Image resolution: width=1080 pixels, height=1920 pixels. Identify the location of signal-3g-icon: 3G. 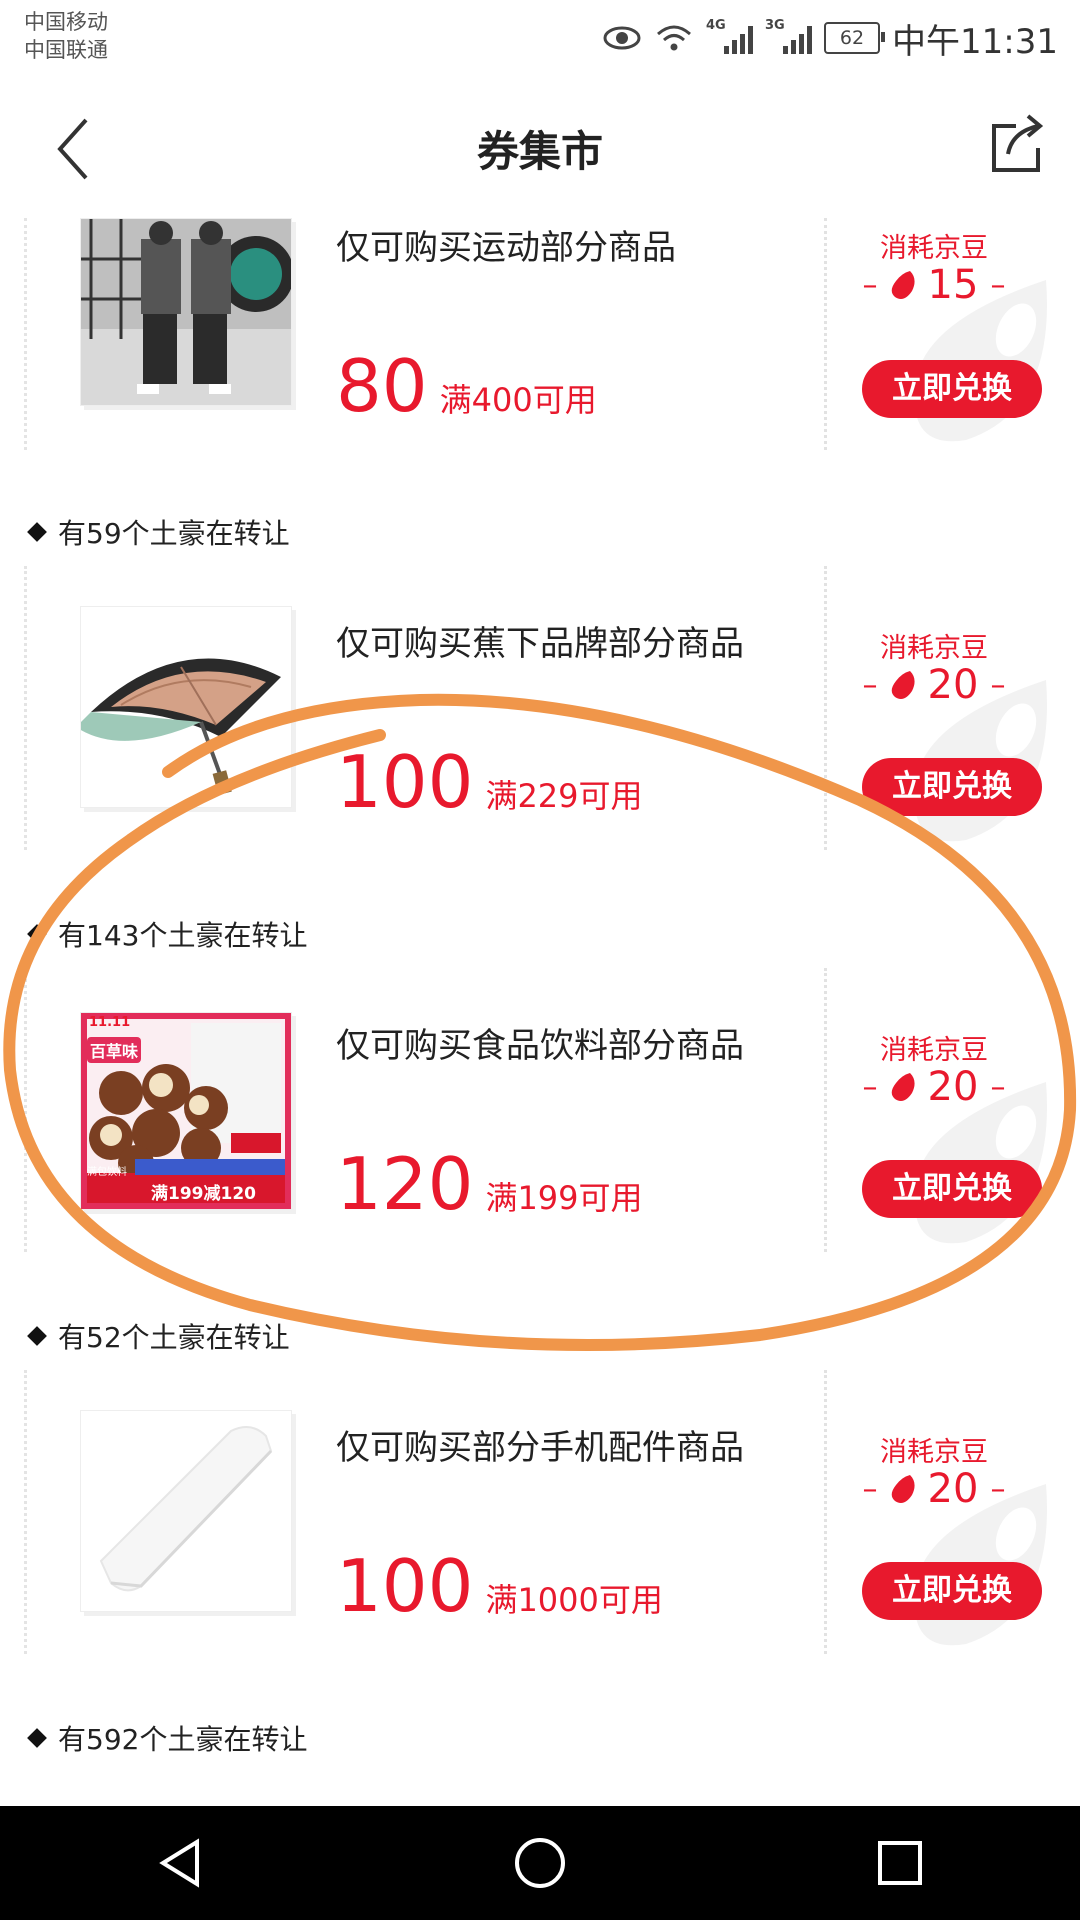
(789, 36).